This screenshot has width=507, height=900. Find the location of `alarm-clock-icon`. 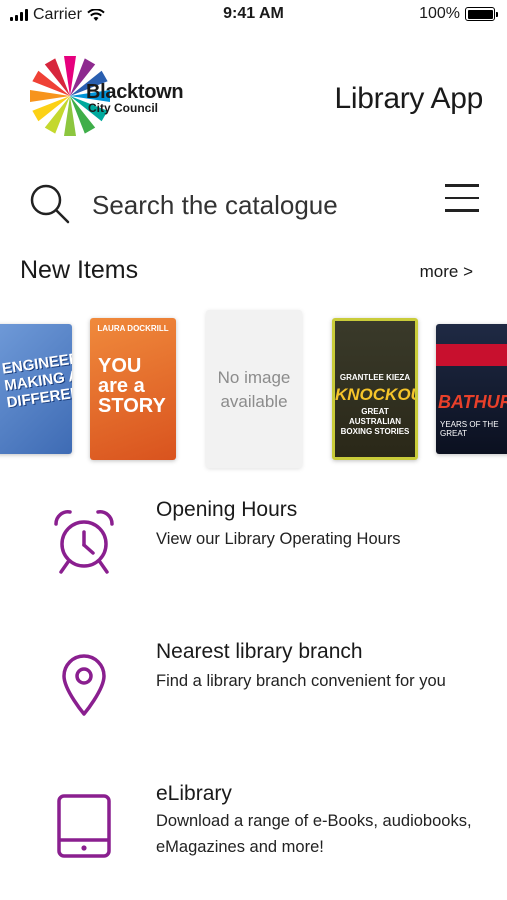

alarm-clock-icon is located at coordinates (84, 542).